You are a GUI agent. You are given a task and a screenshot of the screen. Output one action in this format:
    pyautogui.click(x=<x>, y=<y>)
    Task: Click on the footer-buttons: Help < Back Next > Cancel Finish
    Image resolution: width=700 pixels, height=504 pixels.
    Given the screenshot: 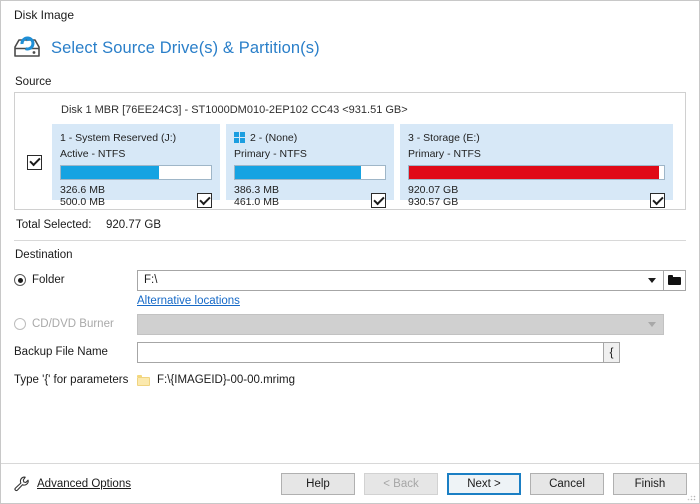 What is the action you would take?
    pyautogui.click(x=484, y=483)
    